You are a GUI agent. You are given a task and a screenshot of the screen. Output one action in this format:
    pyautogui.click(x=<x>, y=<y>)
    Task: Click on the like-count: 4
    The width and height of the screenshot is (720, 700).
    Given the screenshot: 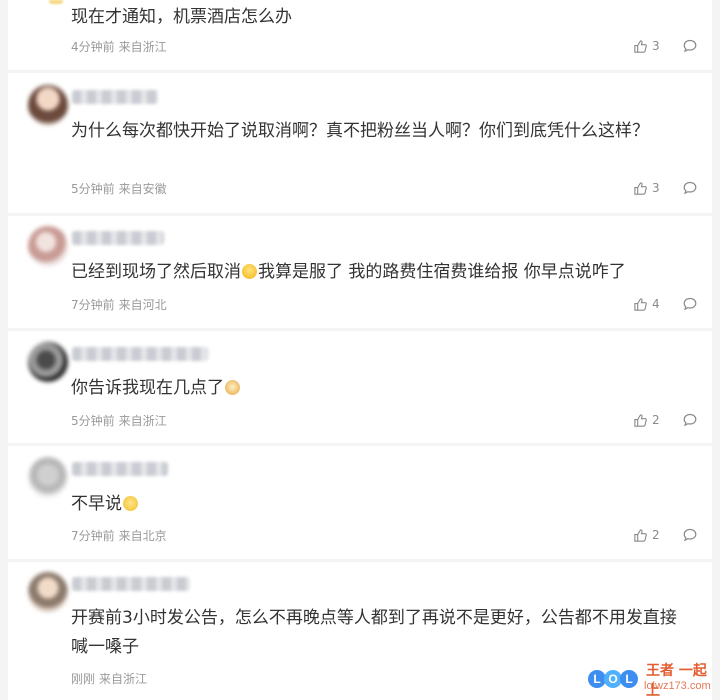 What is the action you would take?
    pyautogui.click(x=656, y=304)
    